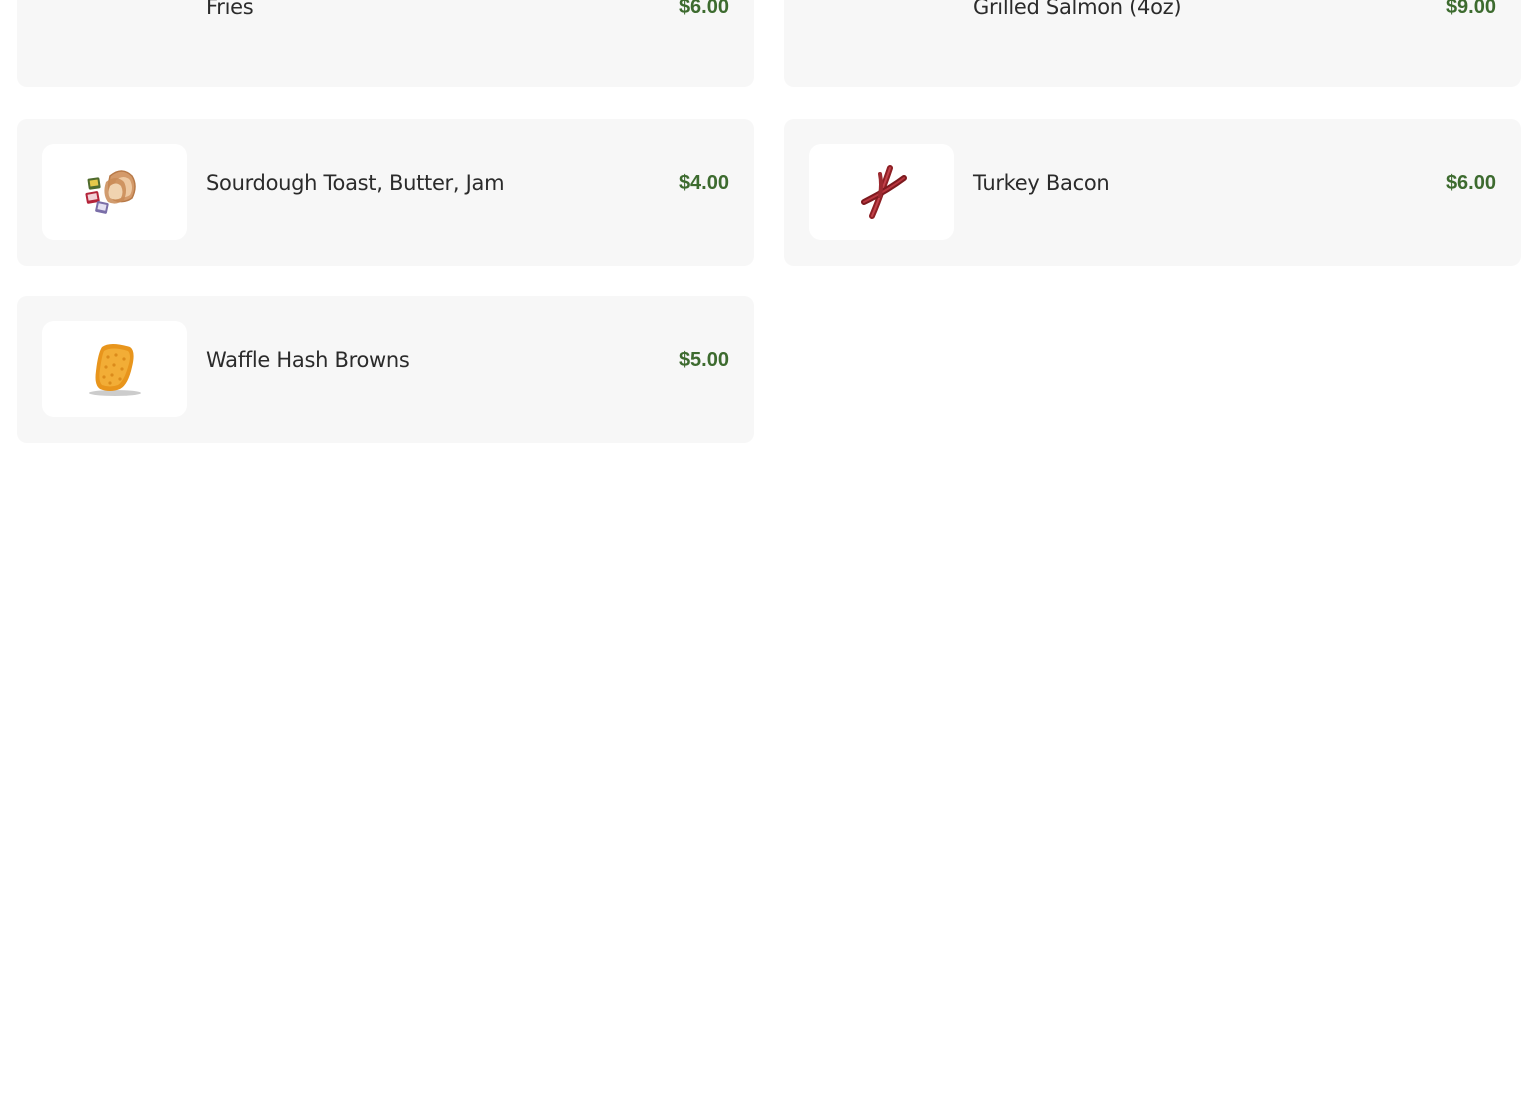  I want to click on menu-item-name: Turkey Bacon, so click(1041, 183).